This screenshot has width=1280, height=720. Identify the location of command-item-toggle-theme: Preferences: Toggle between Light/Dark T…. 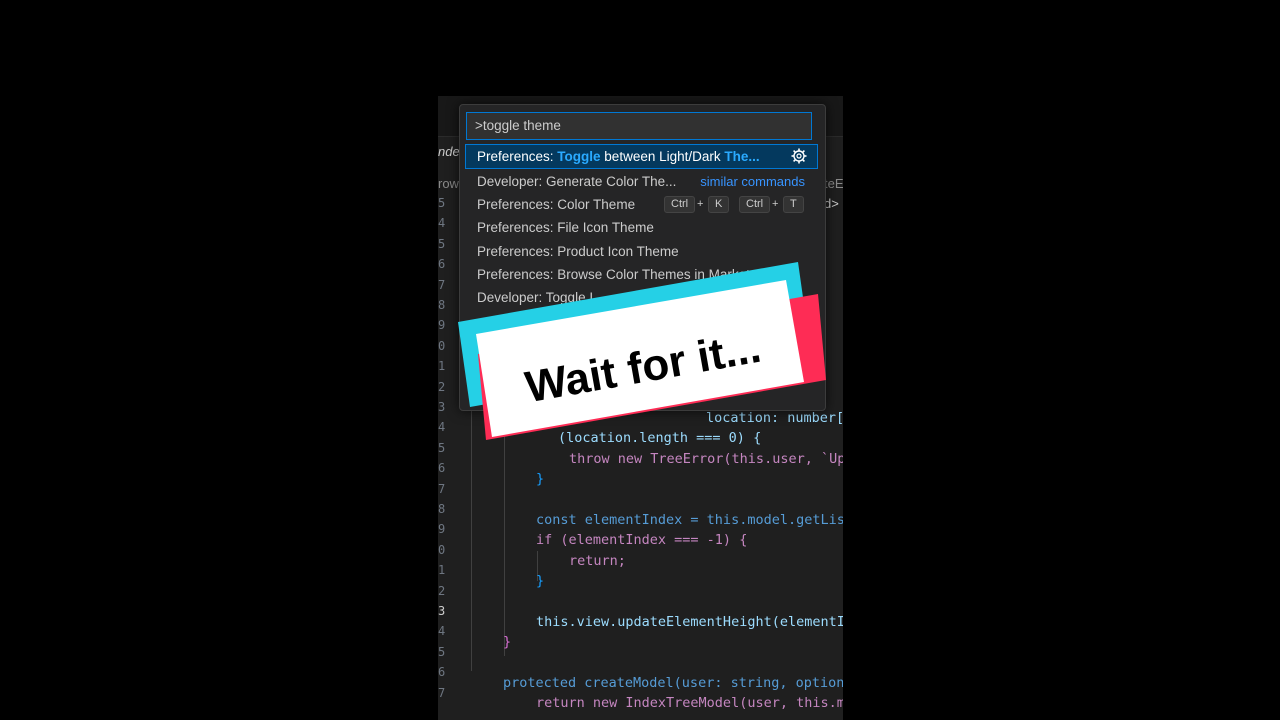
(641, 156).